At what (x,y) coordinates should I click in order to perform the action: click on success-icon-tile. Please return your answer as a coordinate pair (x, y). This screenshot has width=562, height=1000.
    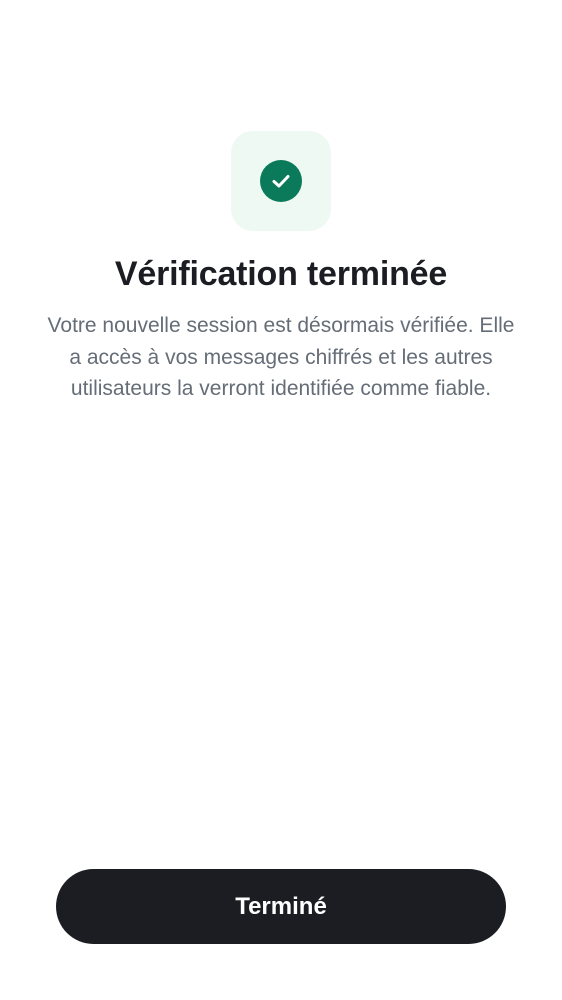
    Looking at the image, I should click on (281, 181).